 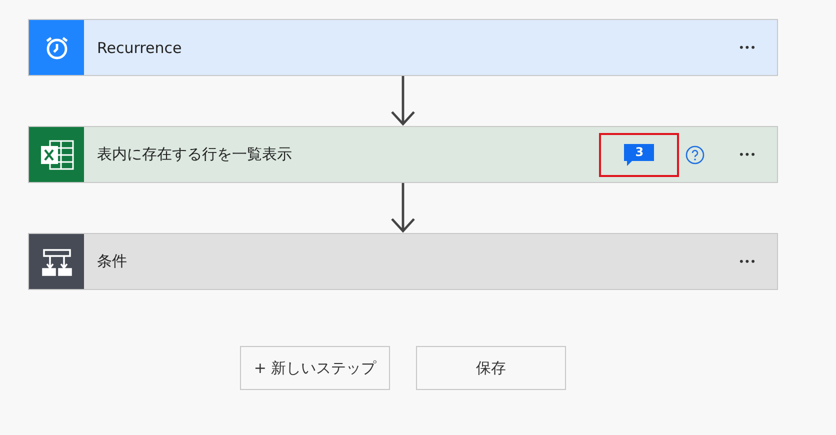 I want to click on step-title: 表内に存在する行を一覧表示, so click(x=195, y=154).